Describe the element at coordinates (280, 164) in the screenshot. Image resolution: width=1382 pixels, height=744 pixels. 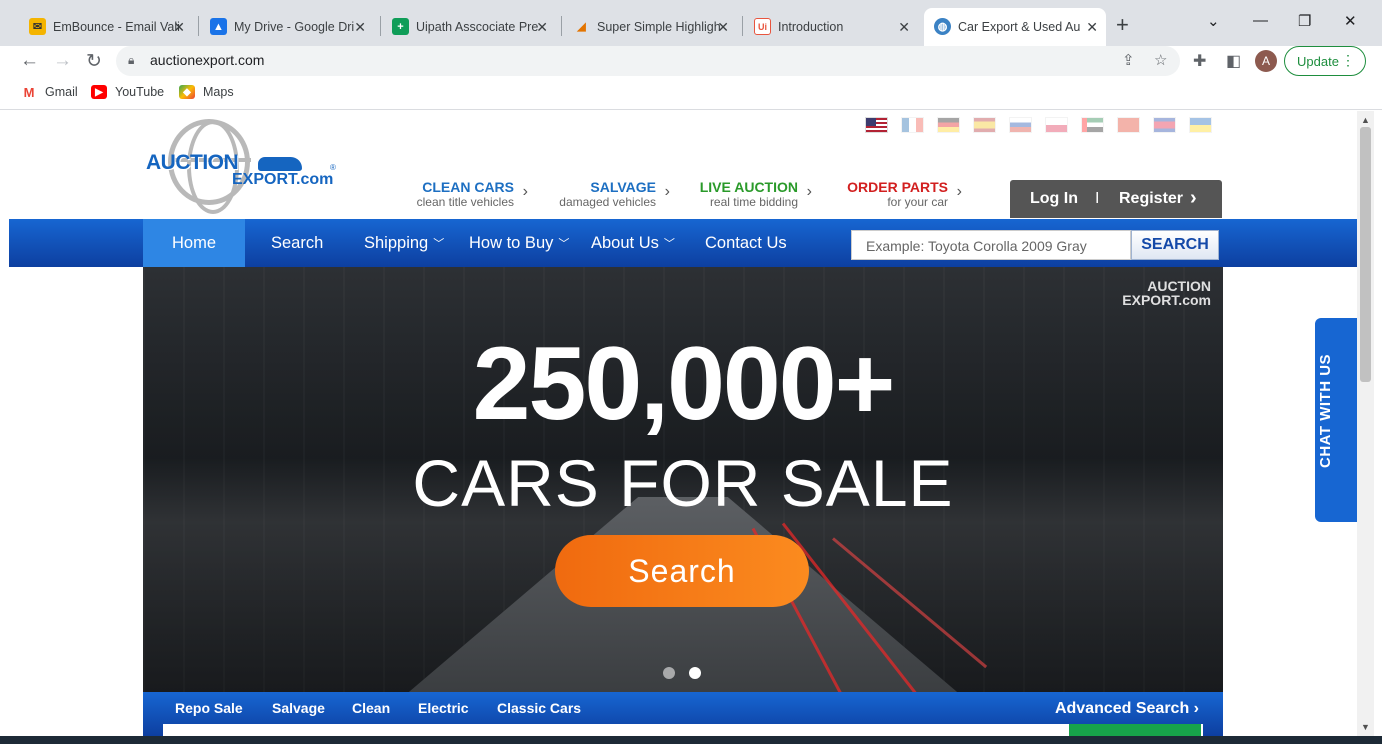
I see `car-icon` at that location.